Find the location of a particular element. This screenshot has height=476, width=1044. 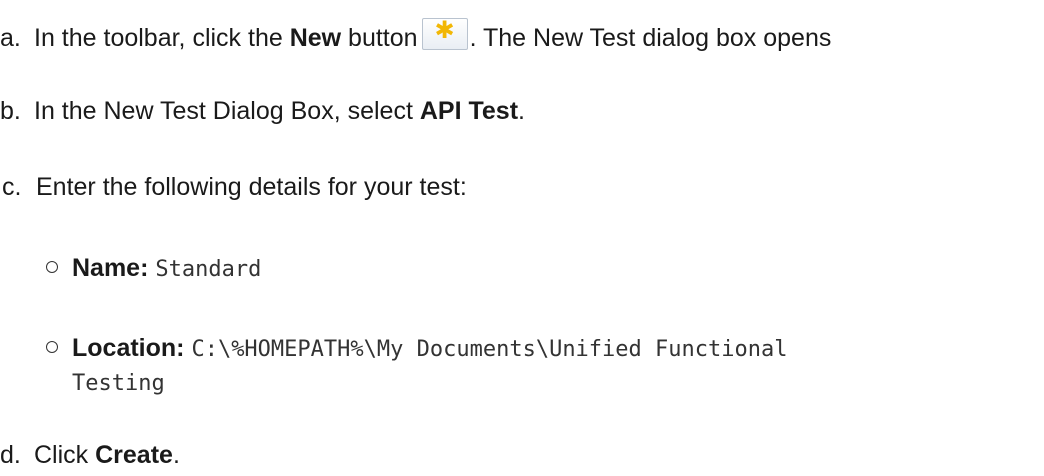

detail-value: Standard is located at coordinates (208, 269).